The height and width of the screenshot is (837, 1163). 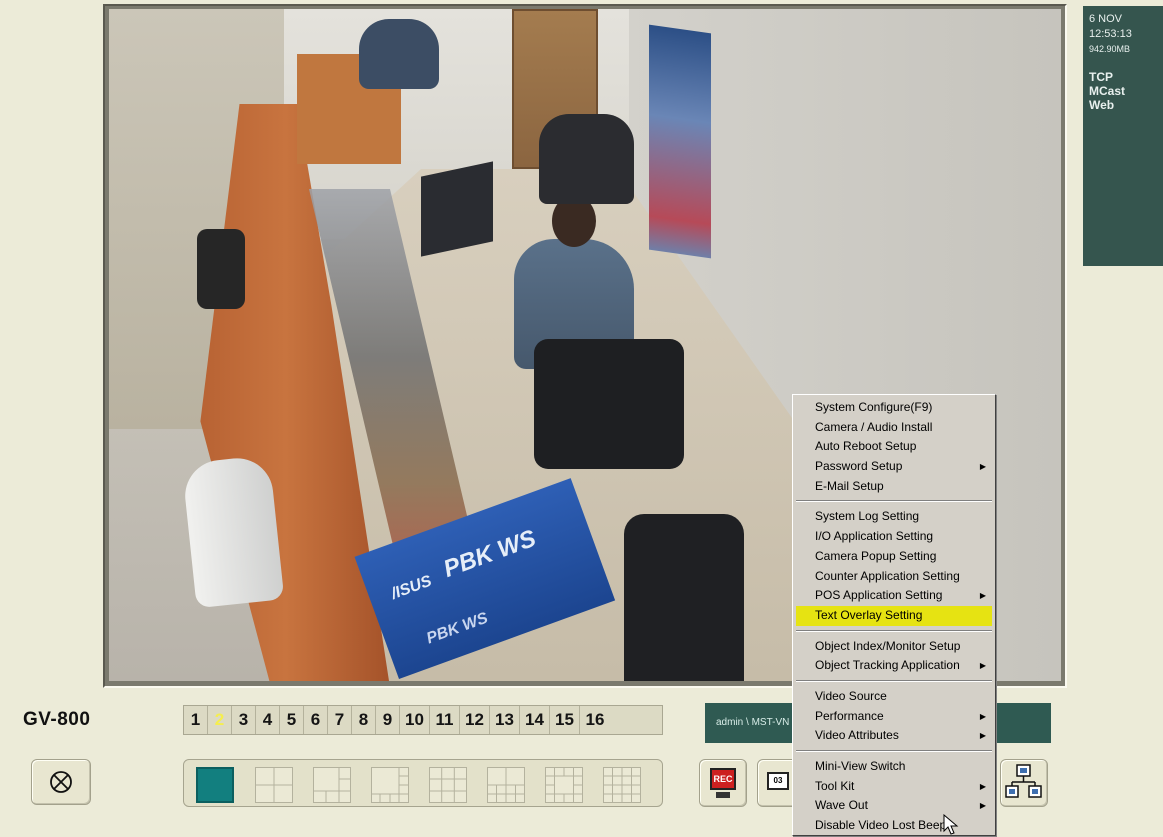 What do you see at coordinates (457, 209) in the screenshot?
I see `video-monitor` at bounding box center [457, 209].